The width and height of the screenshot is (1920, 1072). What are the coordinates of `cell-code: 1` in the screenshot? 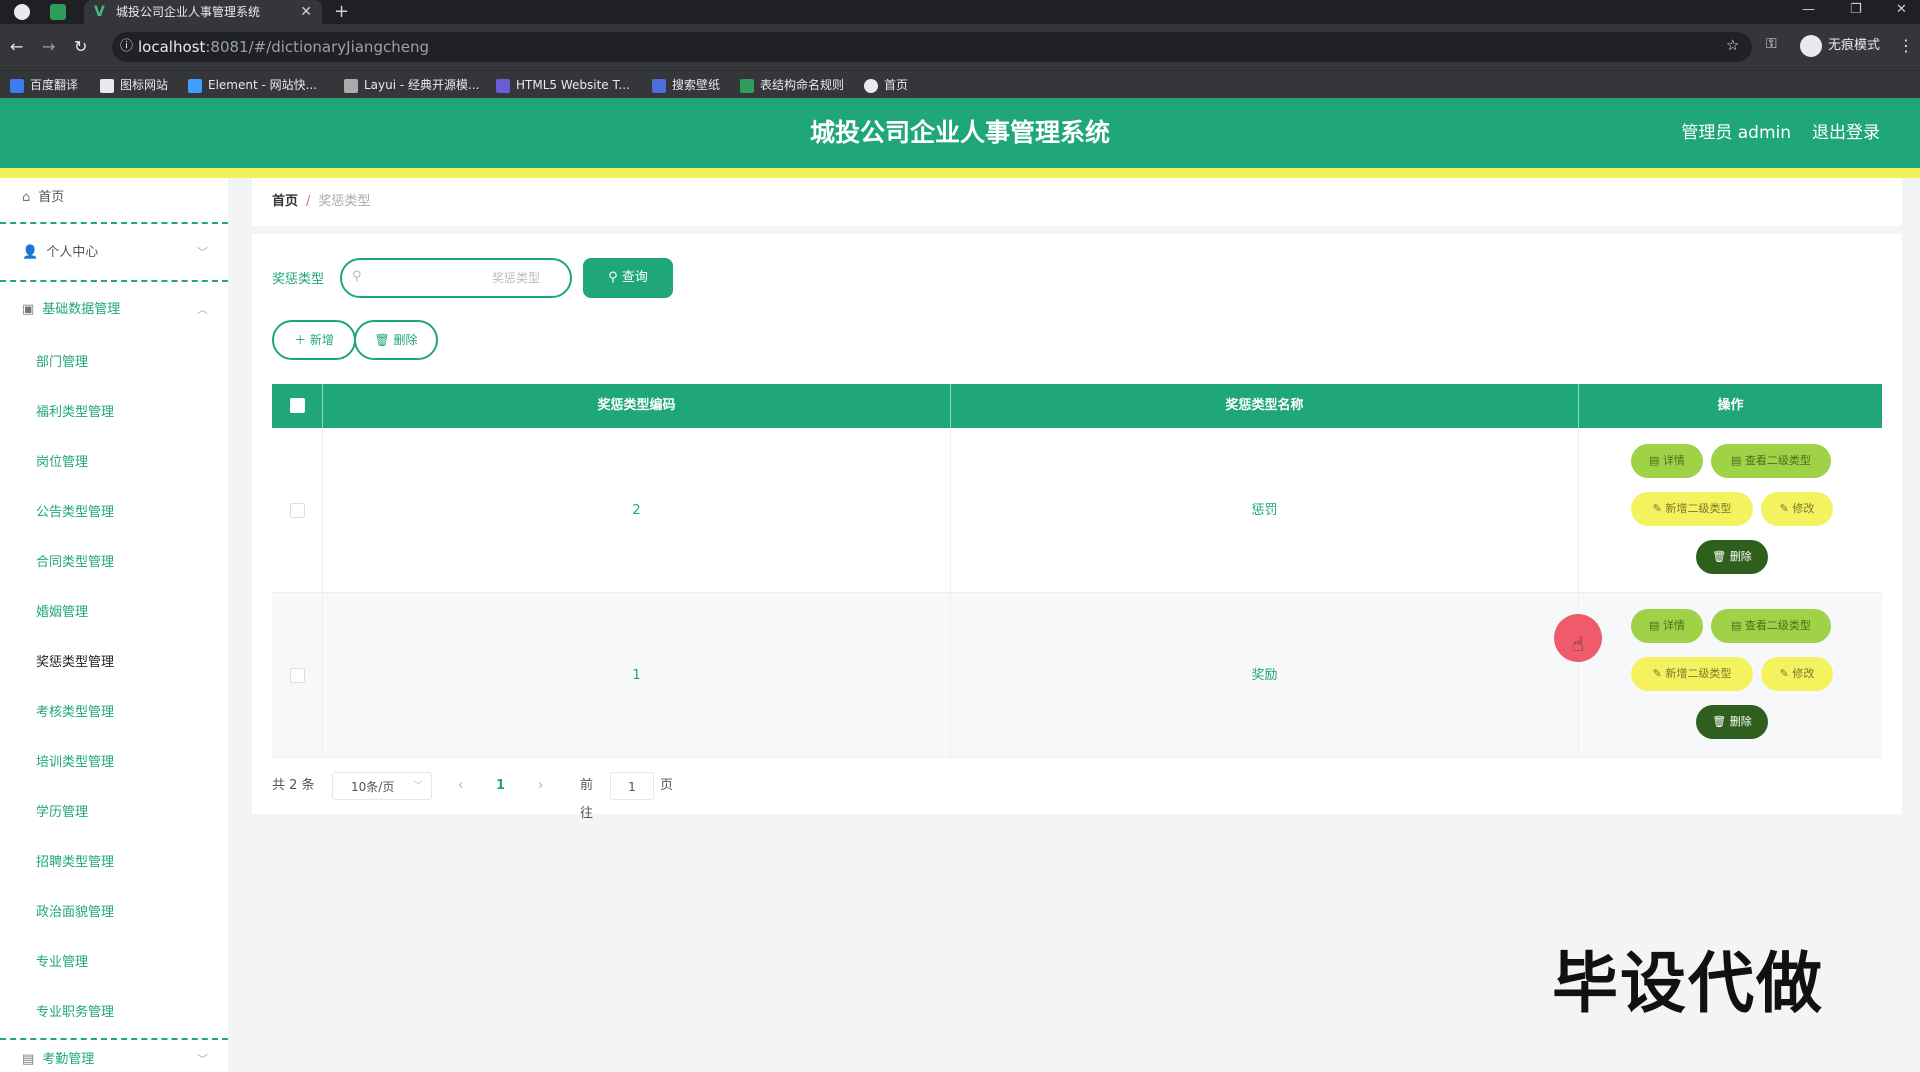 It's located at (637, 675).